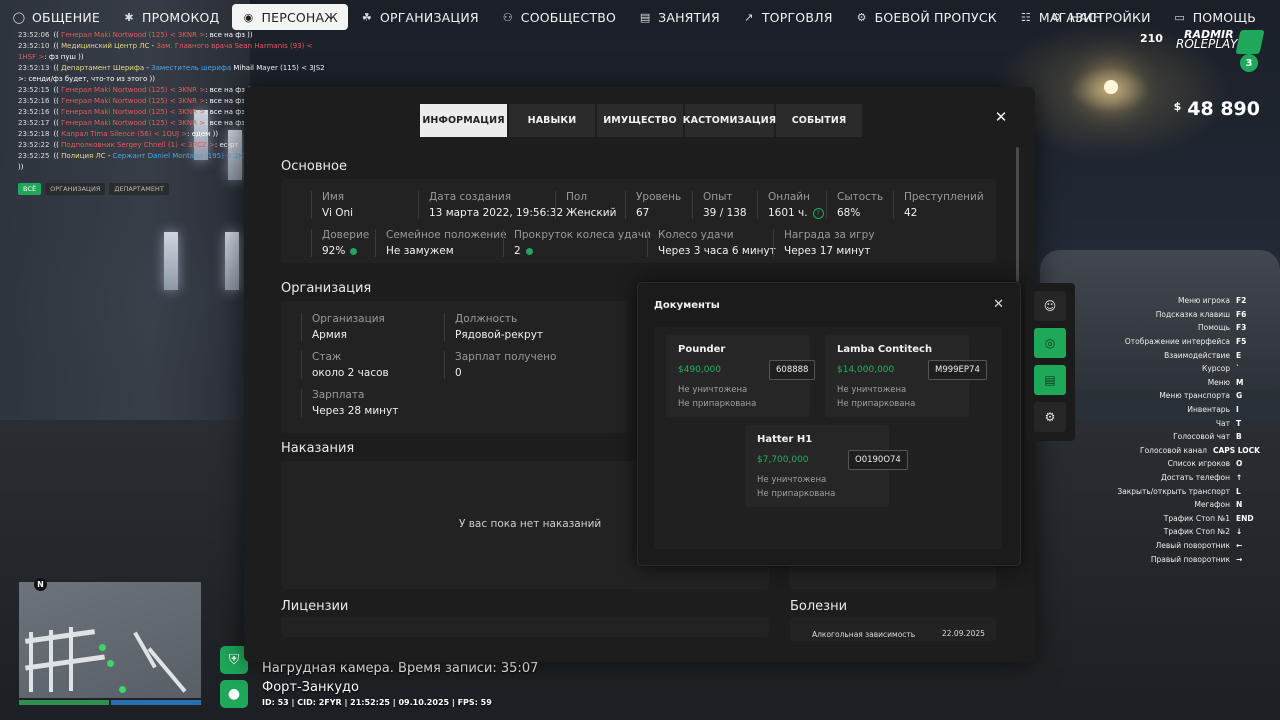 This screenshot has width=1280, height=720. Describe the element at coordinates (1017, 214) in the screenshot. I see `panel-scrollbar` at that location.